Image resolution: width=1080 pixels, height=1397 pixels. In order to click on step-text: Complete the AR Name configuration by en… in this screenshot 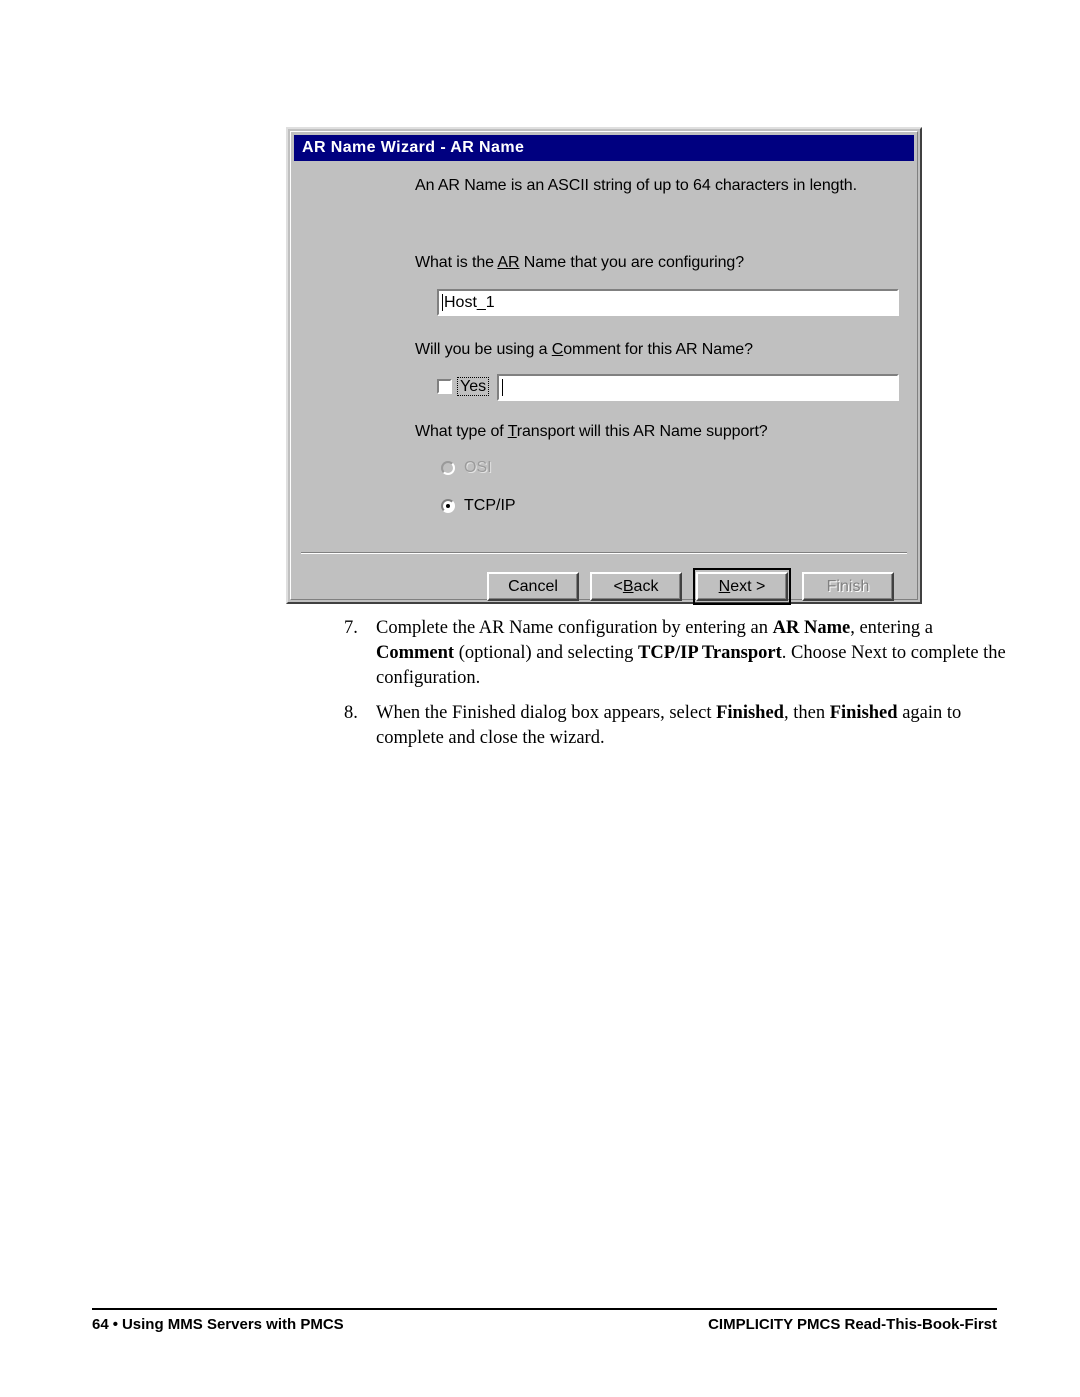, I will do `click(695, 653)`.